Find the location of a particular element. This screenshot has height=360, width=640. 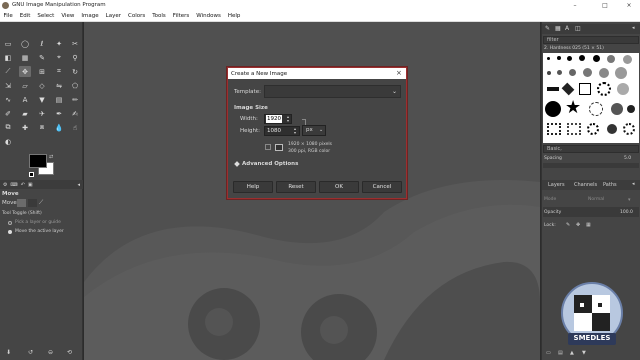

new-layer-icon: ▭ is located at coordinates (548, 353).